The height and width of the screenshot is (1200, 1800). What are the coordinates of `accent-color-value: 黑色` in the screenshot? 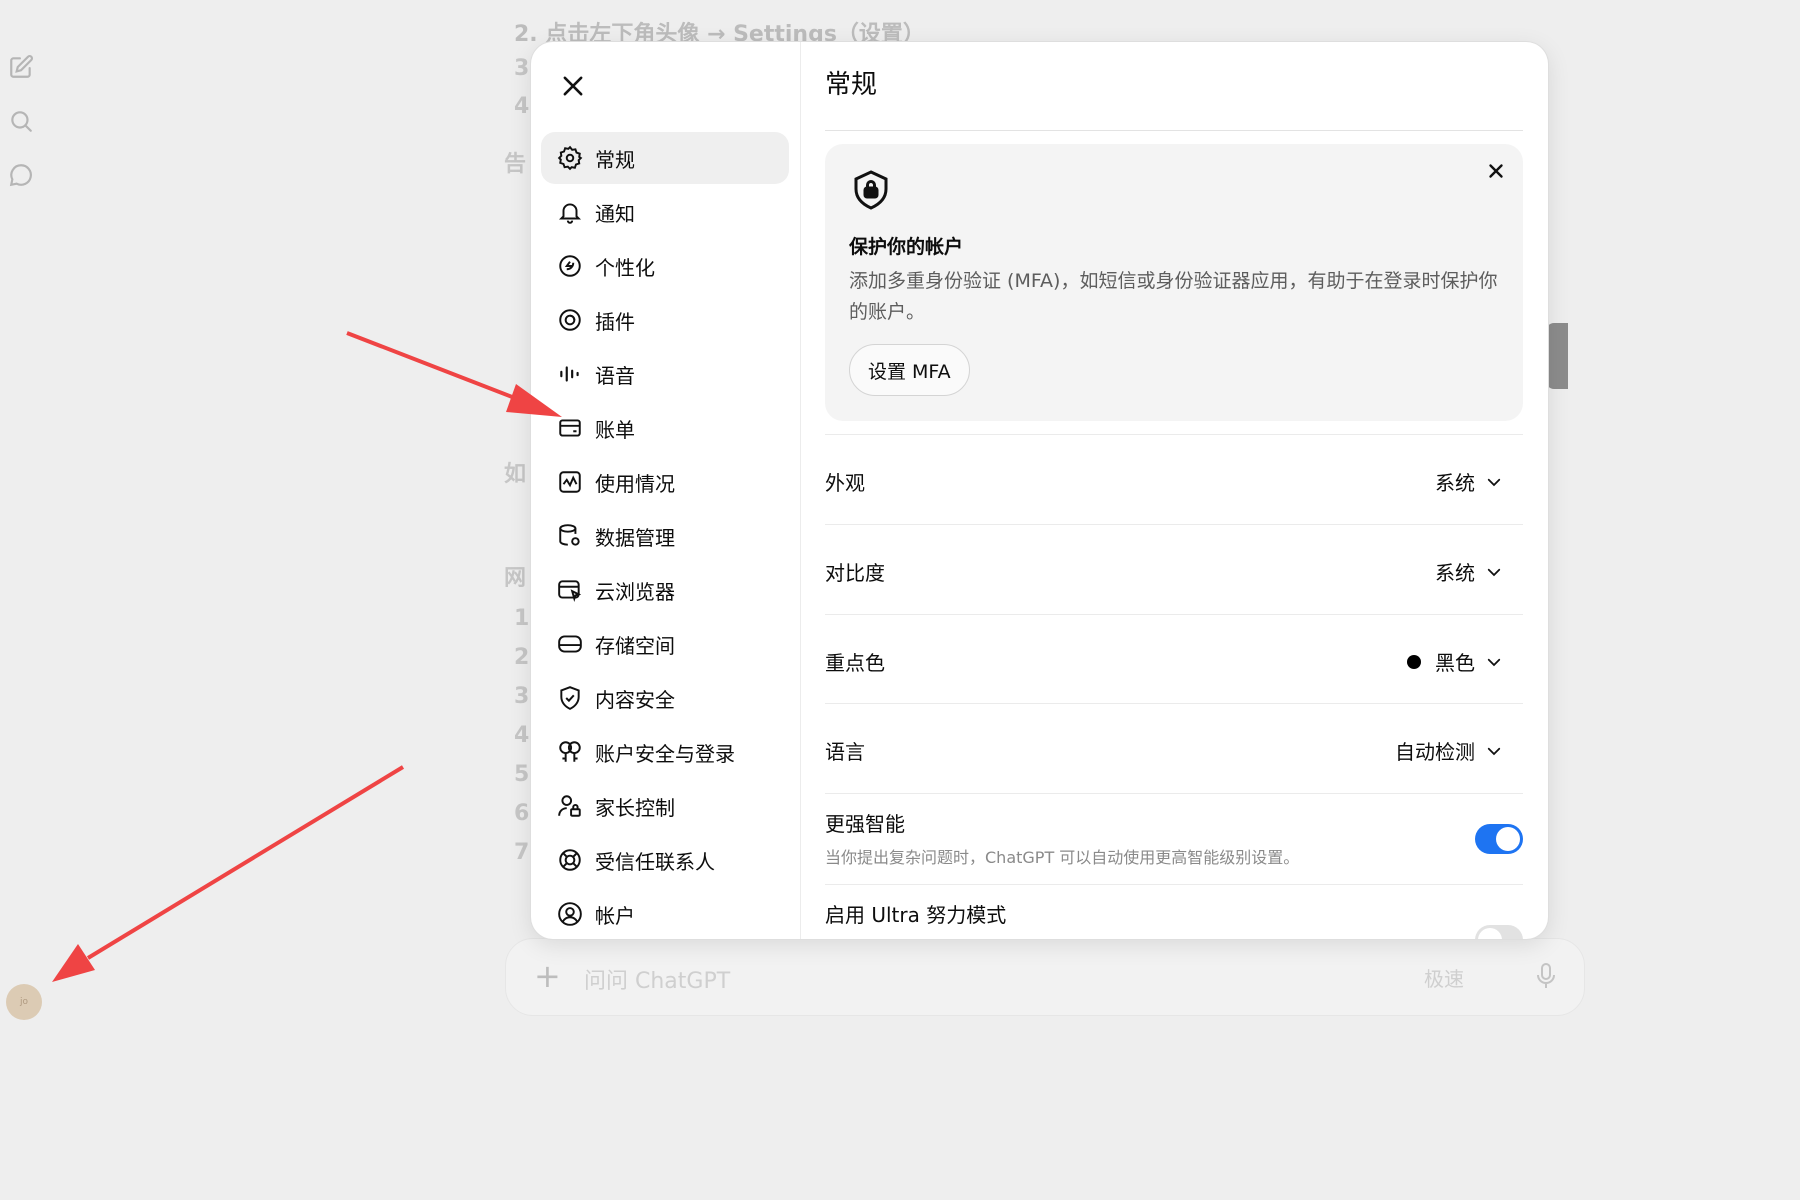 It's located at (1455, 663).